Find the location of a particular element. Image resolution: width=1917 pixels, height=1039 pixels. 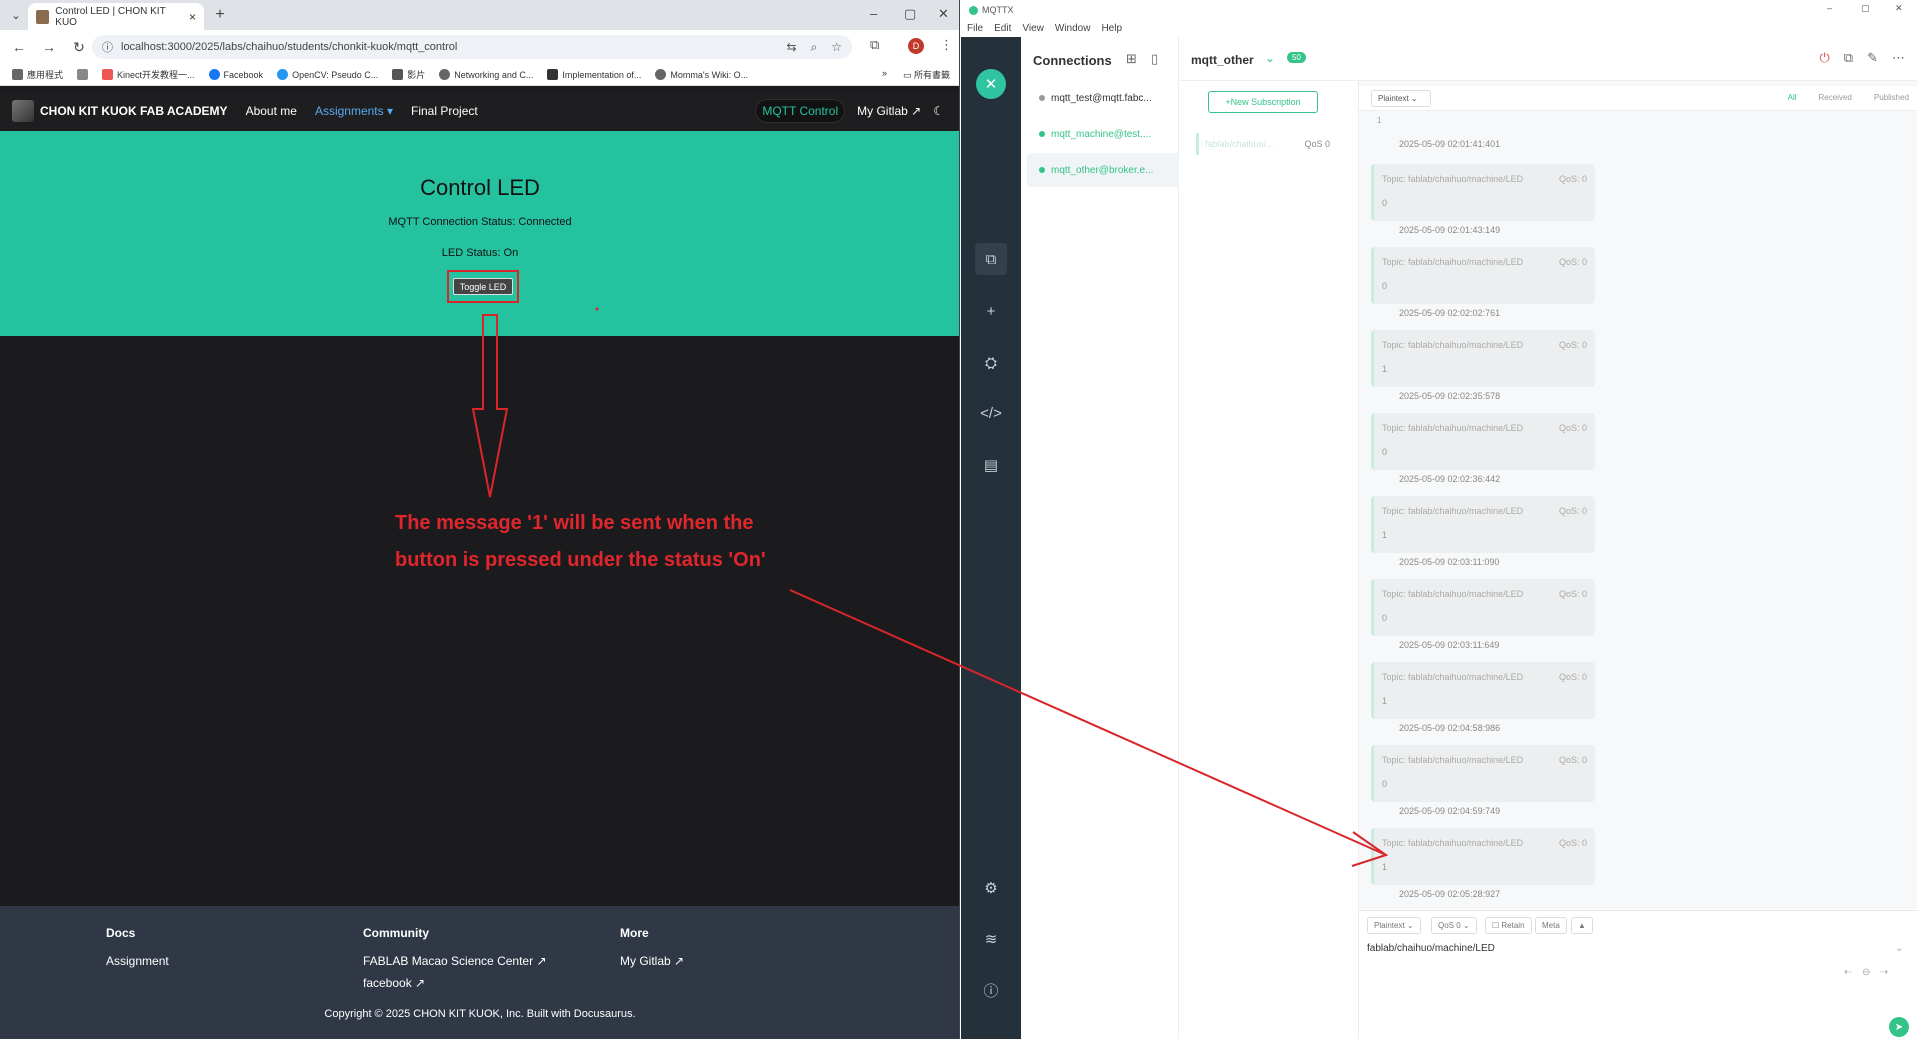

all-bookmarks: ▭ 所有書籤 is located at coordinates (926, 74).